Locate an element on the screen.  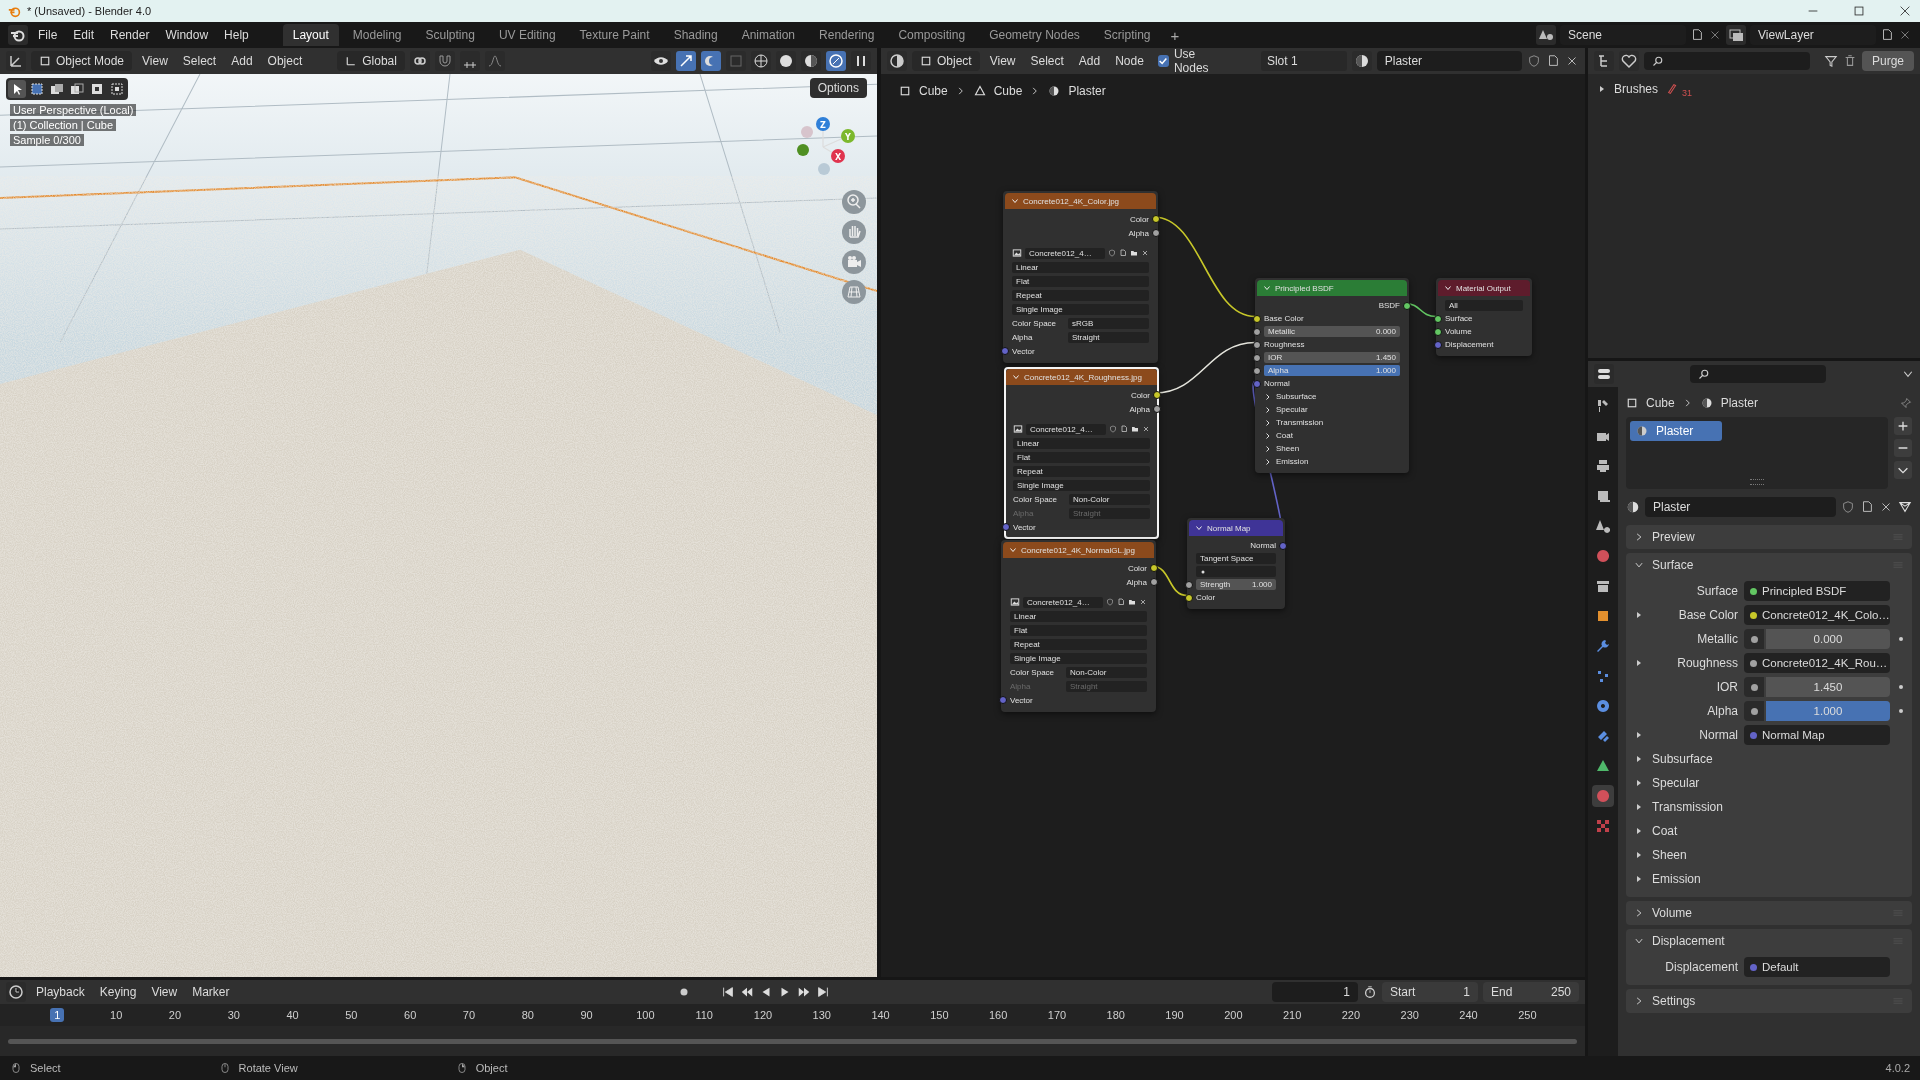
frame-number: 250 is located at coordinates (1527, 1015).